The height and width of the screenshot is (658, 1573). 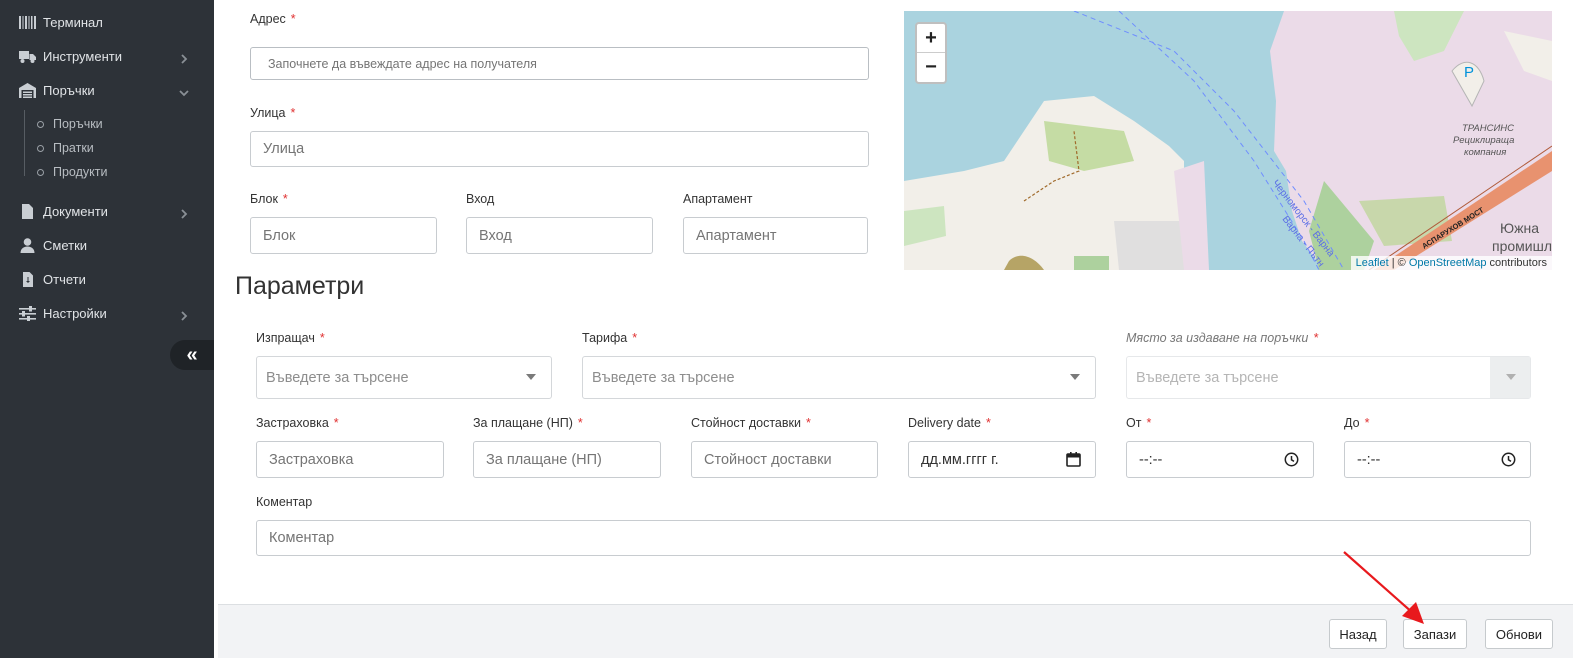 What do you see at coordinates (297, 423) in the screenshot?
I see `insurance-label: Застраховка *` at bounding box center [297, 423].